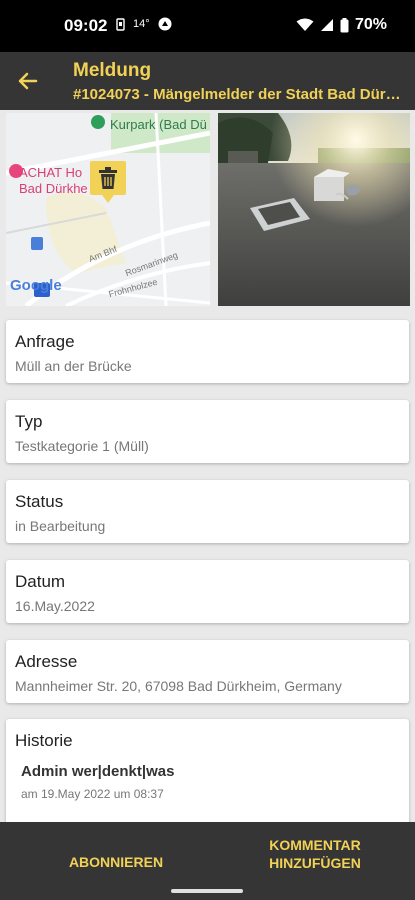 The image size is (415, 900). I want to click on history-entry-title: Admin wer|denkt|was, so click(98, 771).